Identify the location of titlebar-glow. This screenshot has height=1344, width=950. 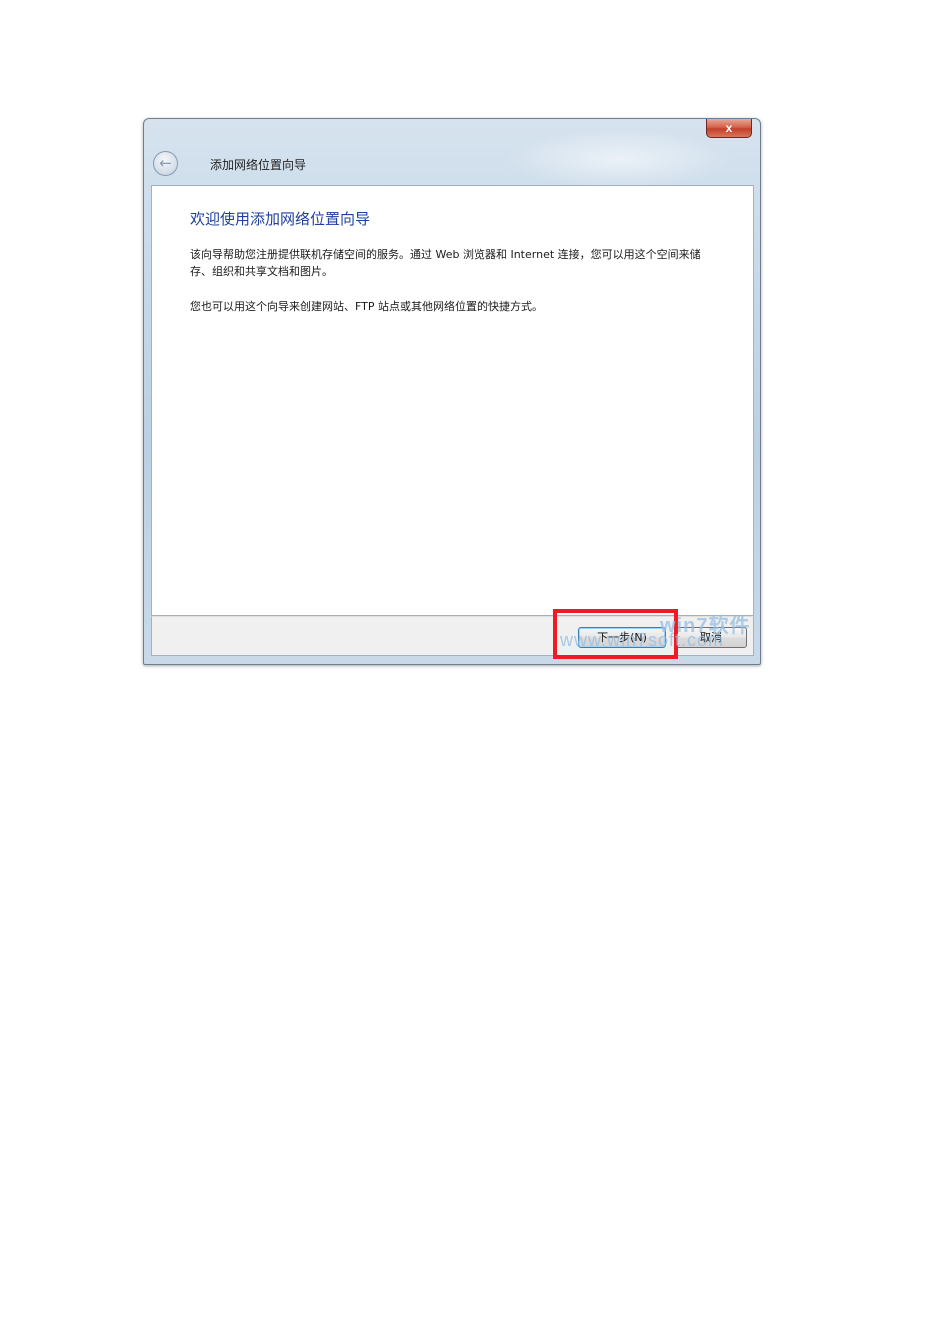
(619, 159).